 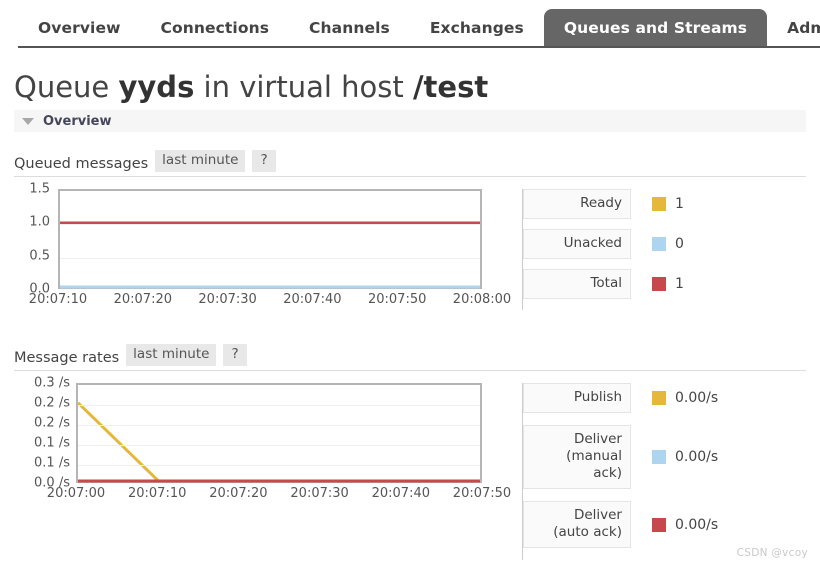 What do you see at coordinates (39, 222) in the screenshot?
I see `y-tick-label: 1.0` at bounding box center [39, 222].